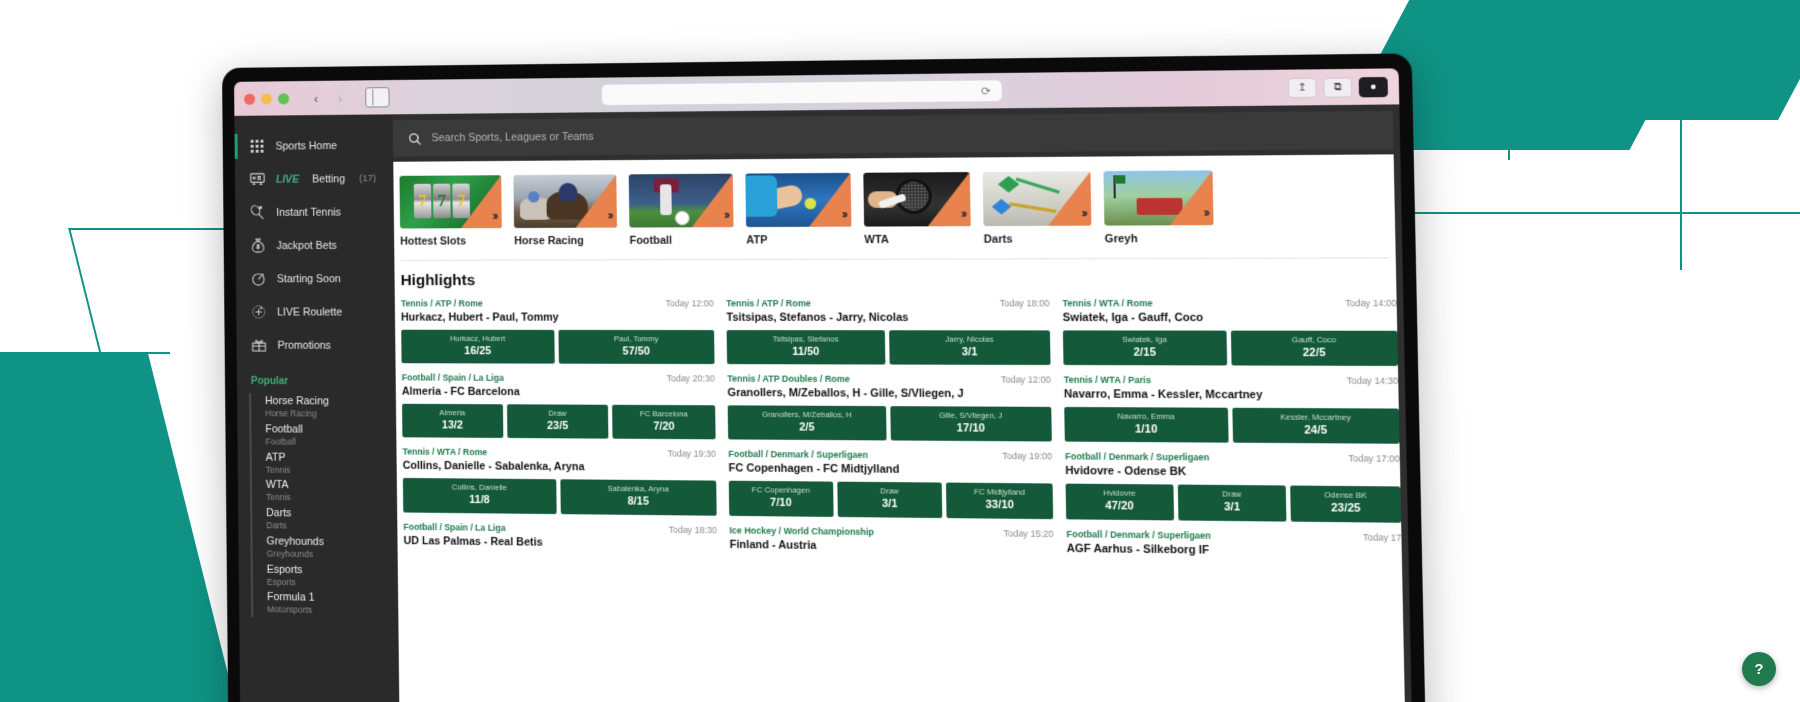 The width and height of the screenshot is (1800, 702). I want to click on reload-icon: ⟳, so click(986, 91).